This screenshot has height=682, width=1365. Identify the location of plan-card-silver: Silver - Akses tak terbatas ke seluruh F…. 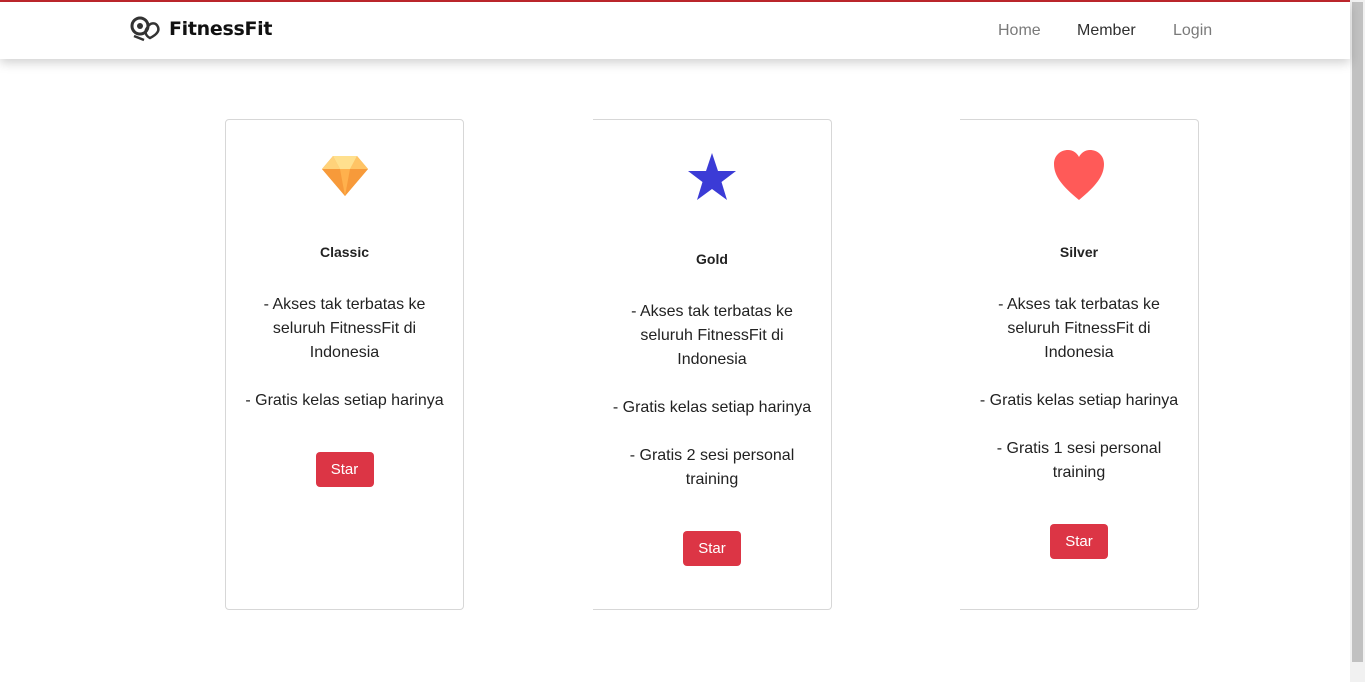
(1079, 364).